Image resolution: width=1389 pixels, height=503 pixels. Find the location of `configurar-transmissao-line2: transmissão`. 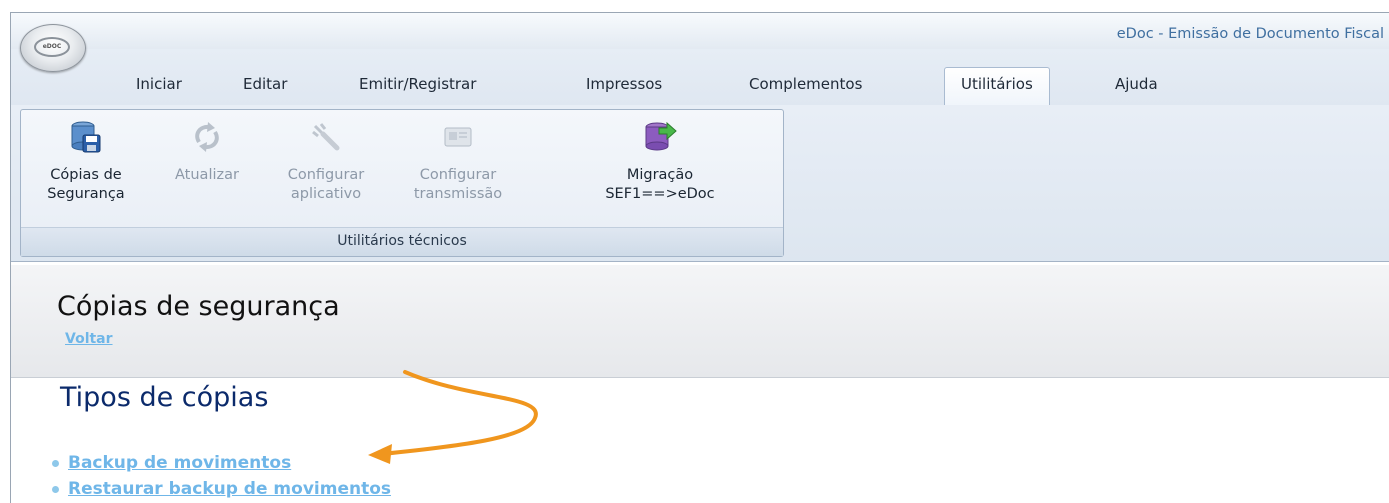

configurar-transmissao-line2: transmissão is located at coordinates (458, 194).